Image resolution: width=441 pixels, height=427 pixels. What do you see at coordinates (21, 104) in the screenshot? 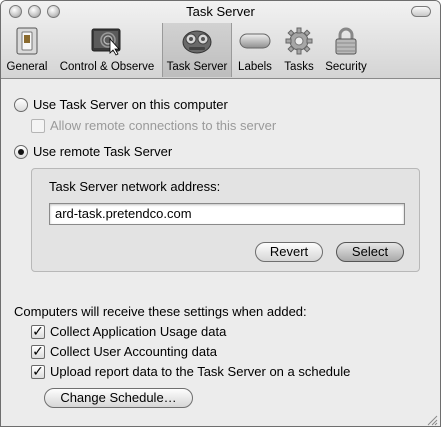
I see `local-server-radio` at bounding box center [21, 104].